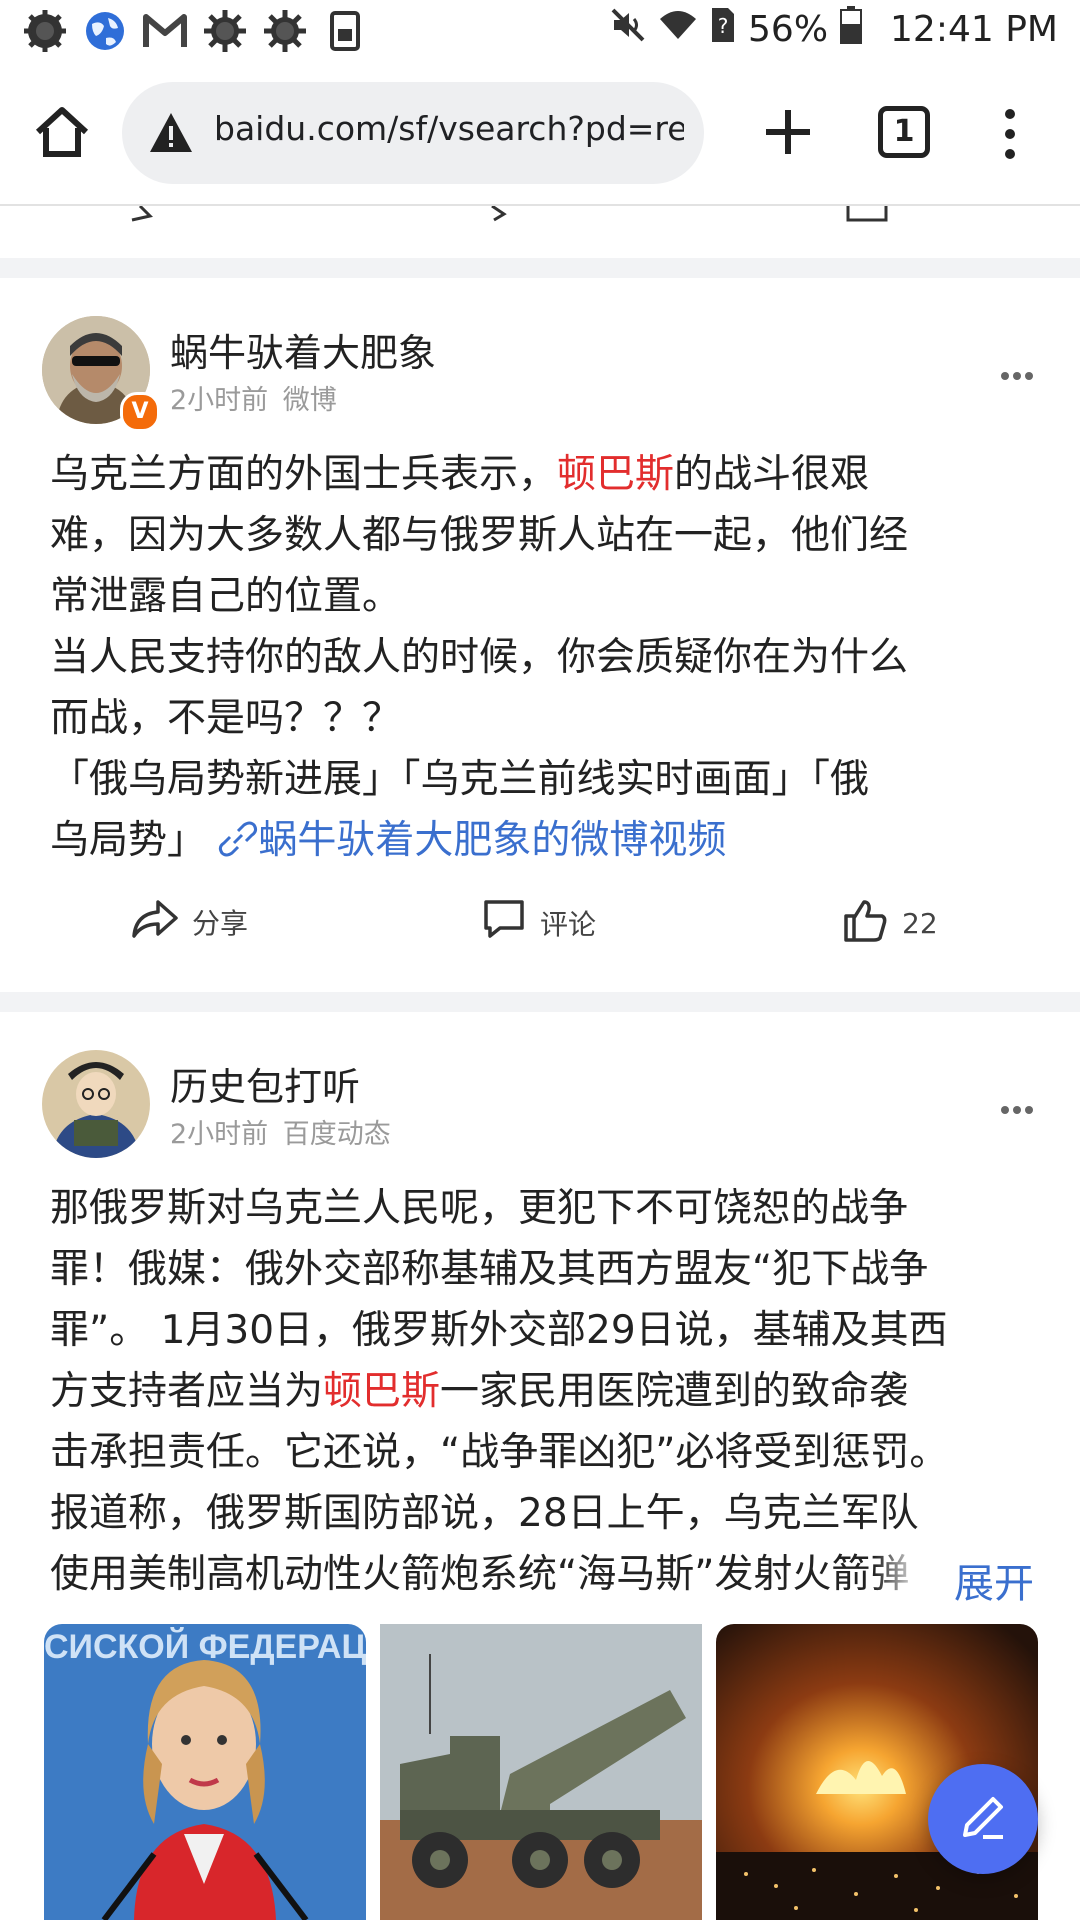 This screenshot has height=1920, width=1080. What do you see at coordinates (140, 412) in the screenshot?
I see `verified-badge: V` at bounding box center [140, 412].